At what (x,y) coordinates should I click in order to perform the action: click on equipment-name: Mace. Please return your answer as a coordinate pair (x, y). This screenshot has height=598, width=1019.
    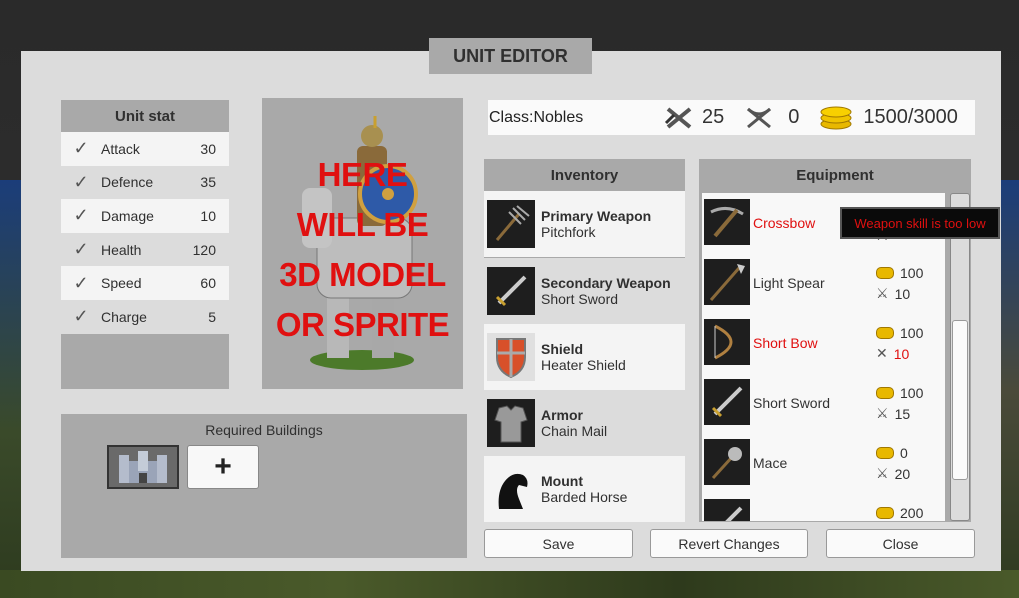
    Looking at the image, I should click on (770, 463).